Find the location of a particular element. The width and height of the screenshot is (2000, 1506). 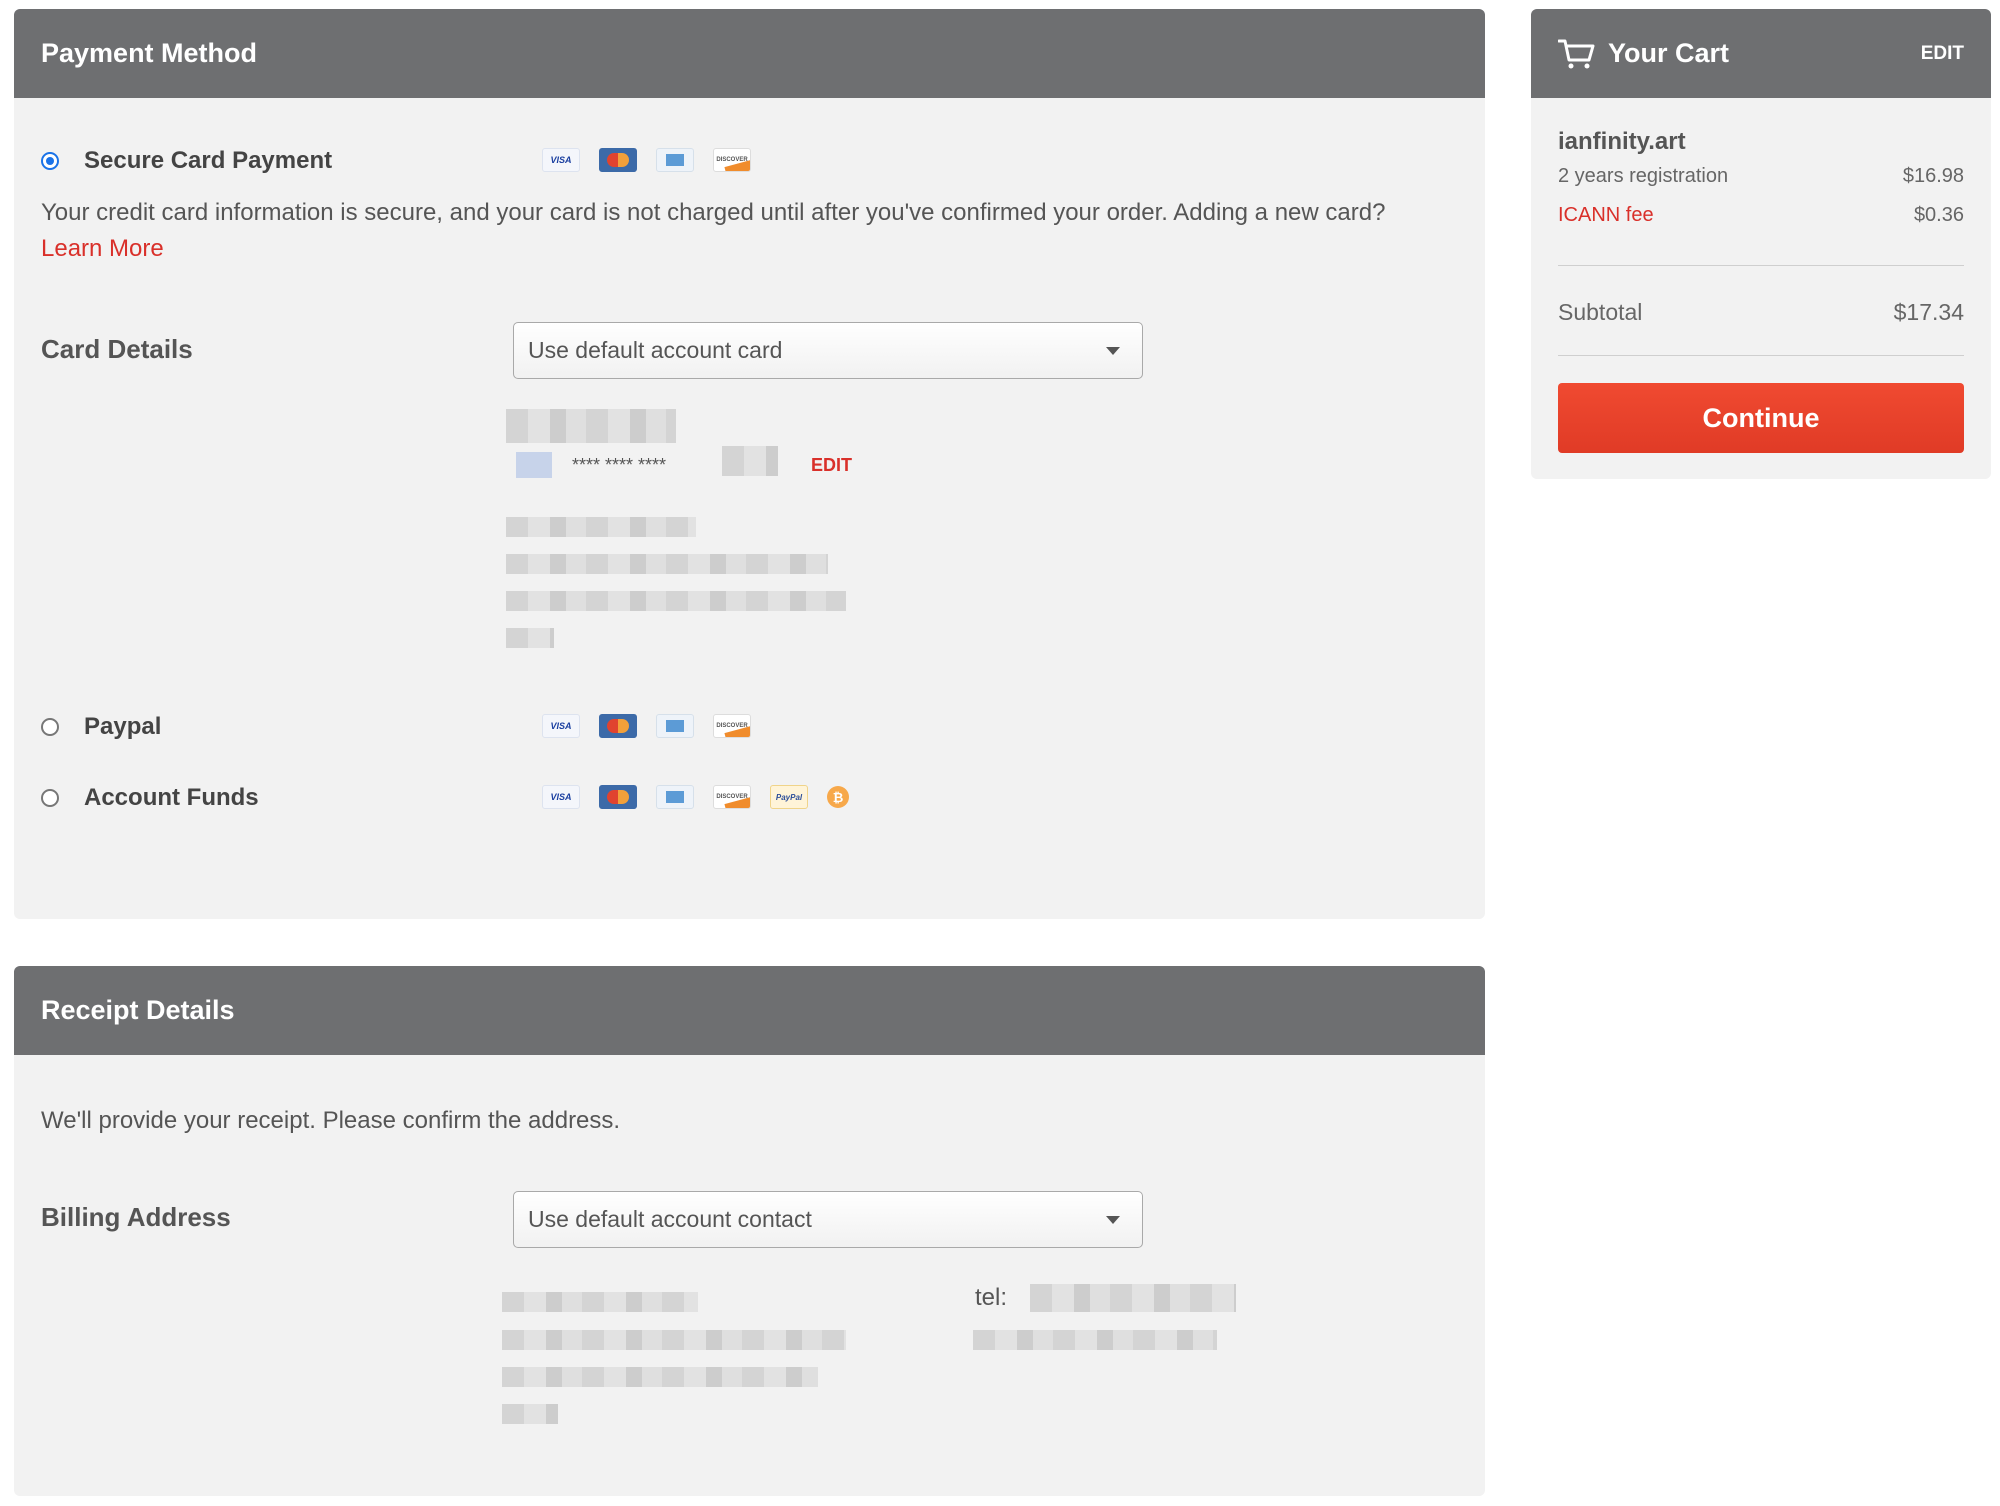

redacted-cardholder is located at coordinates (591, 426).